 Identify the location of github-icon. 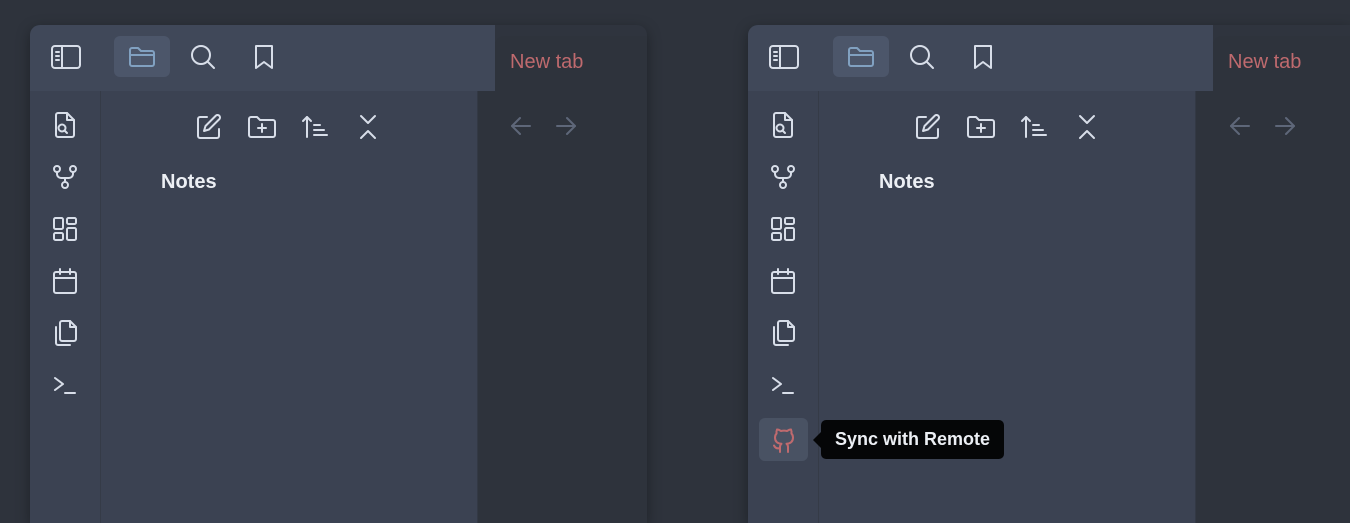
(783, 440).